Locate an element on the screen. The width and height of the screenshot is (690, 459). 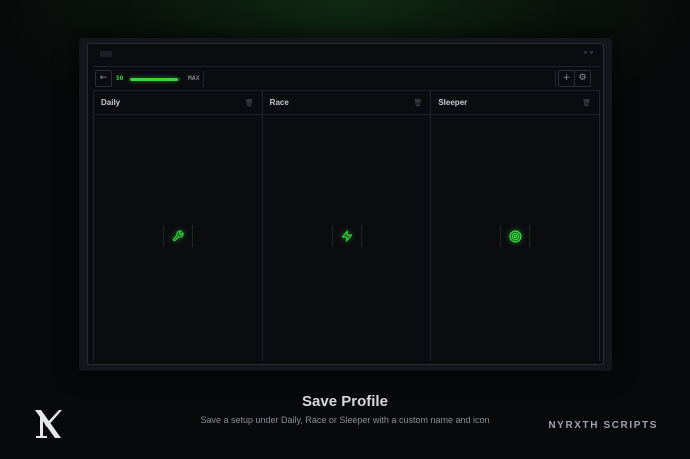
add-button: + is located at coordinates (566, 78).